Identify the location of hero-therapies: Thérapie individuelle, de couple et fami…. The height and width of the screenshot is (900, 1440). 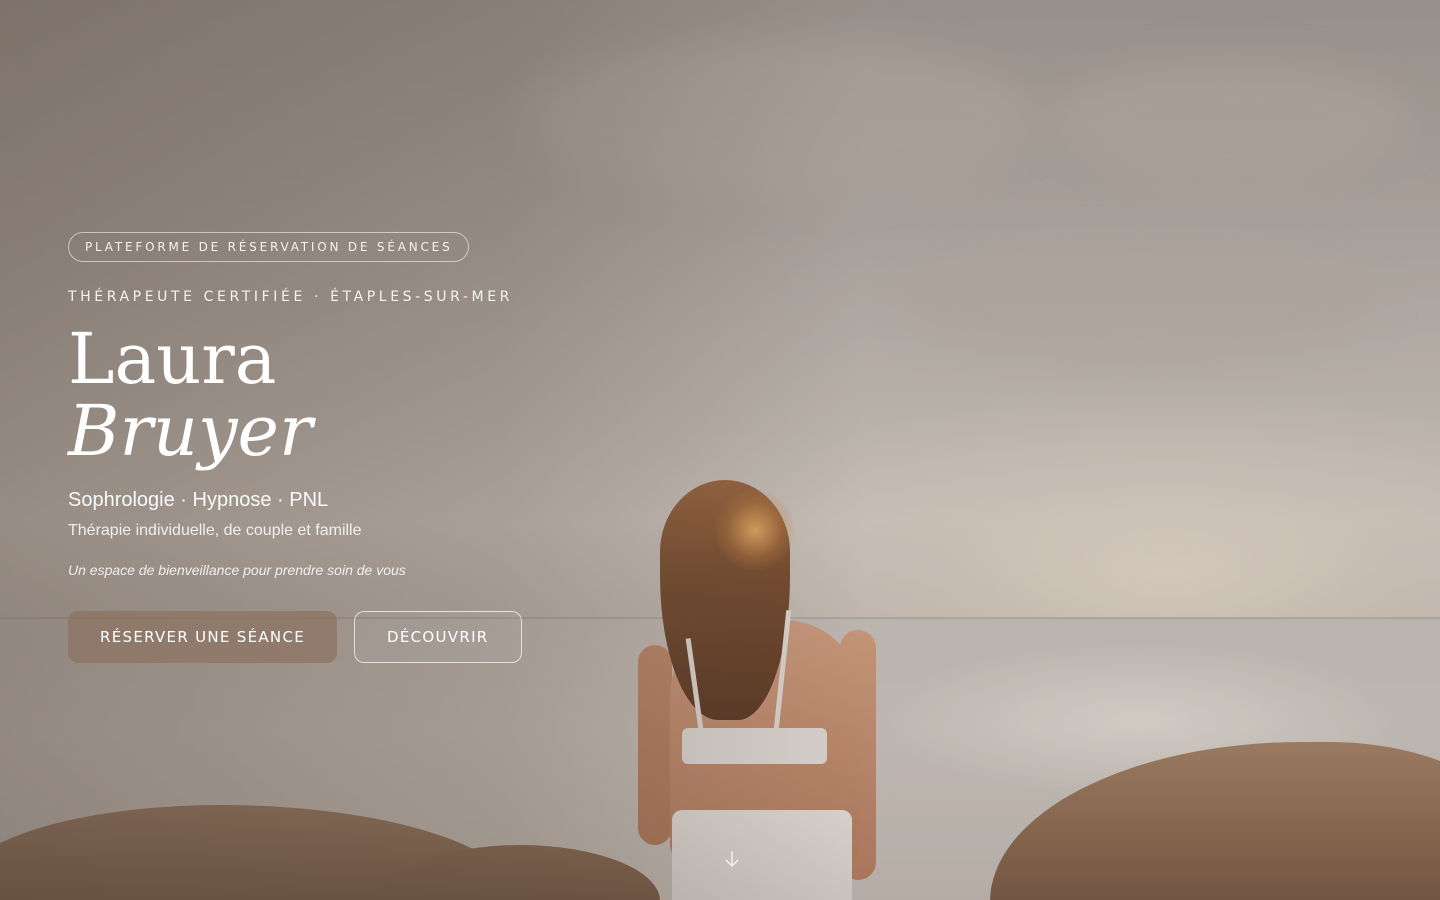
(215, 530).